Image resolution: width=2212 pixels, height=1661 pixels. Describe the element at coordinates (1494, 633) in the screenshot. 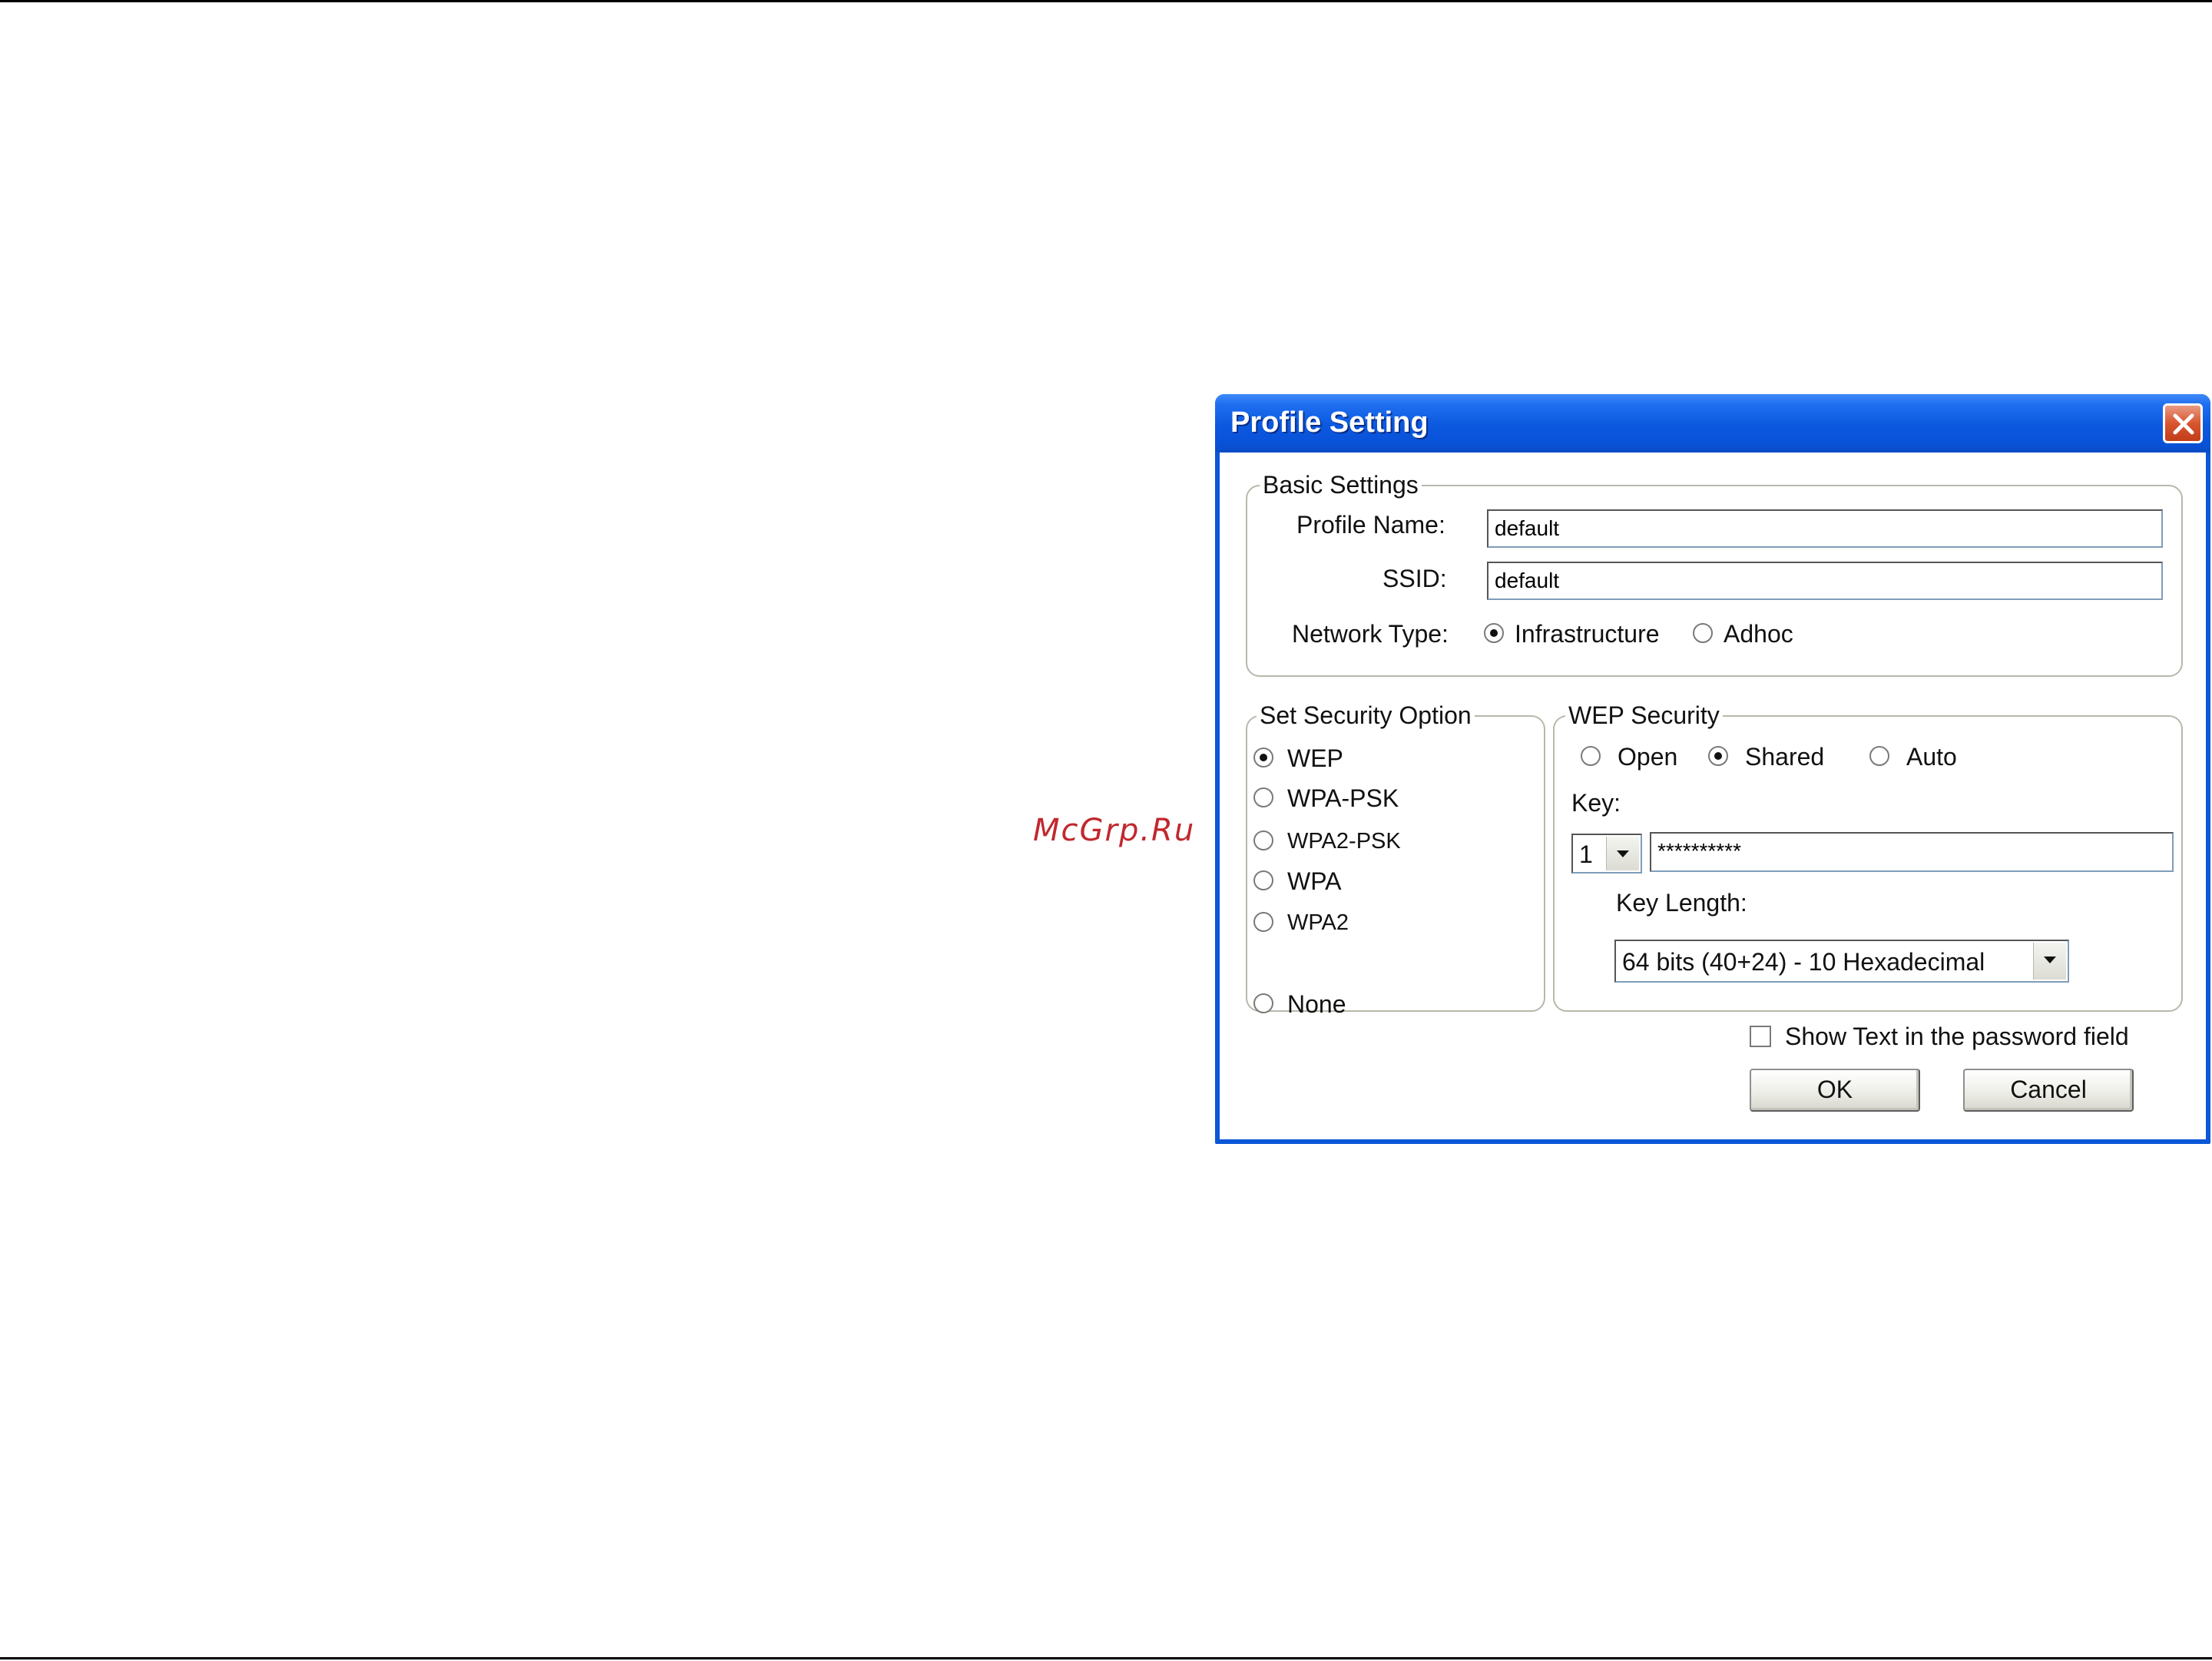

I see `infrastructure-radio` at that location.